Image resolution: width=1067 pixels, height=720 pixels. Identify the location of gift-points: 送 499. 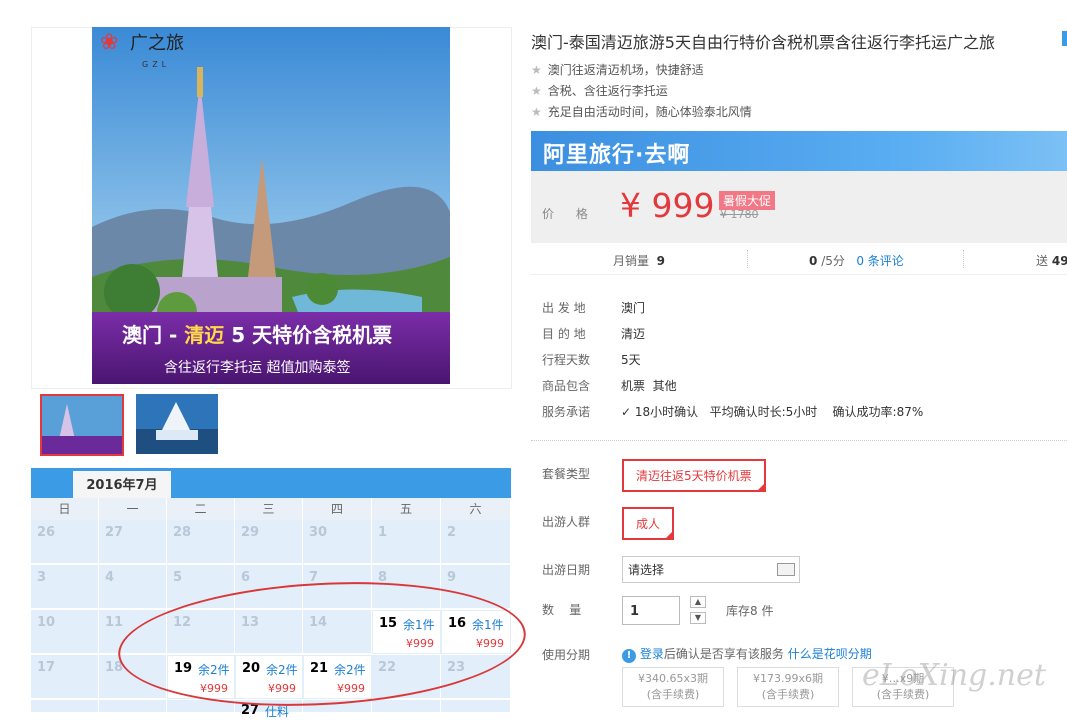
(1051, 261).